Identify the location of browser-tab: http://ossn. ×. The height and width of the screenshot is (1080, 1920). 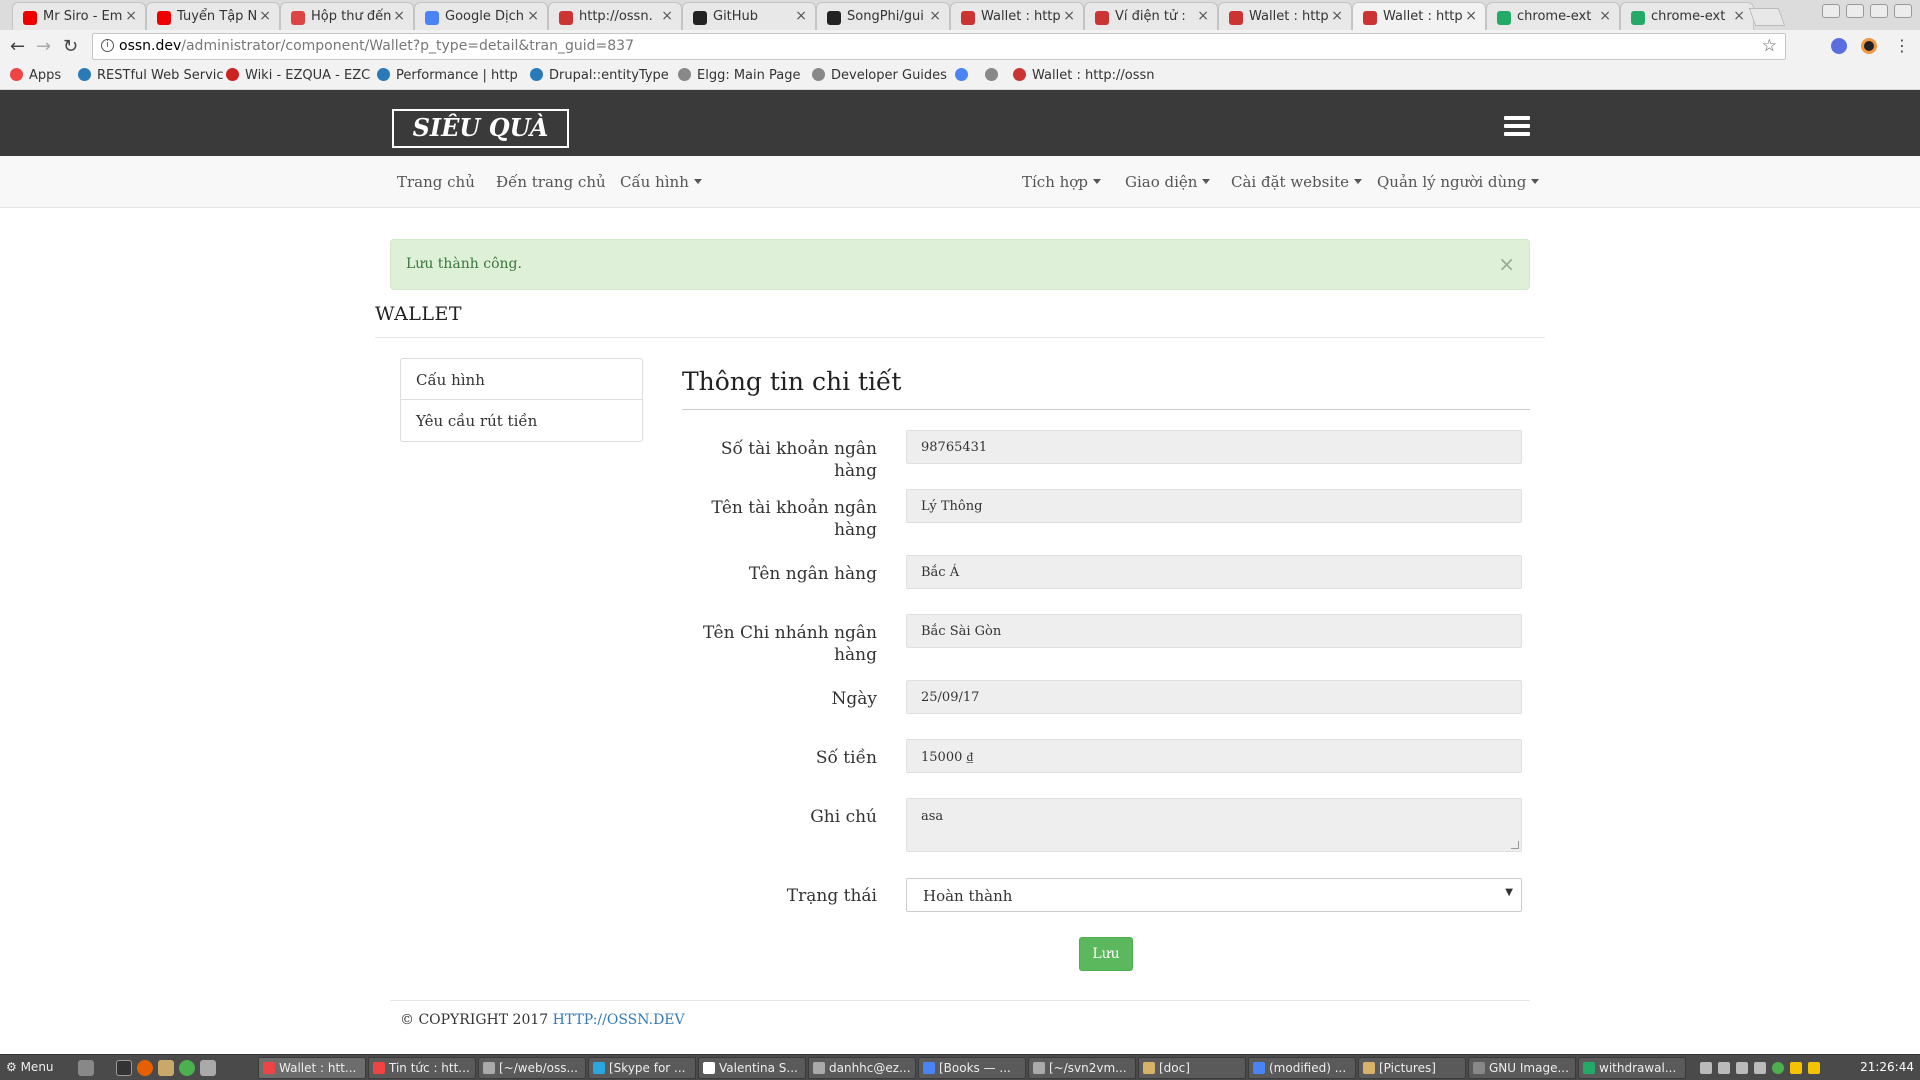
(615, 16).